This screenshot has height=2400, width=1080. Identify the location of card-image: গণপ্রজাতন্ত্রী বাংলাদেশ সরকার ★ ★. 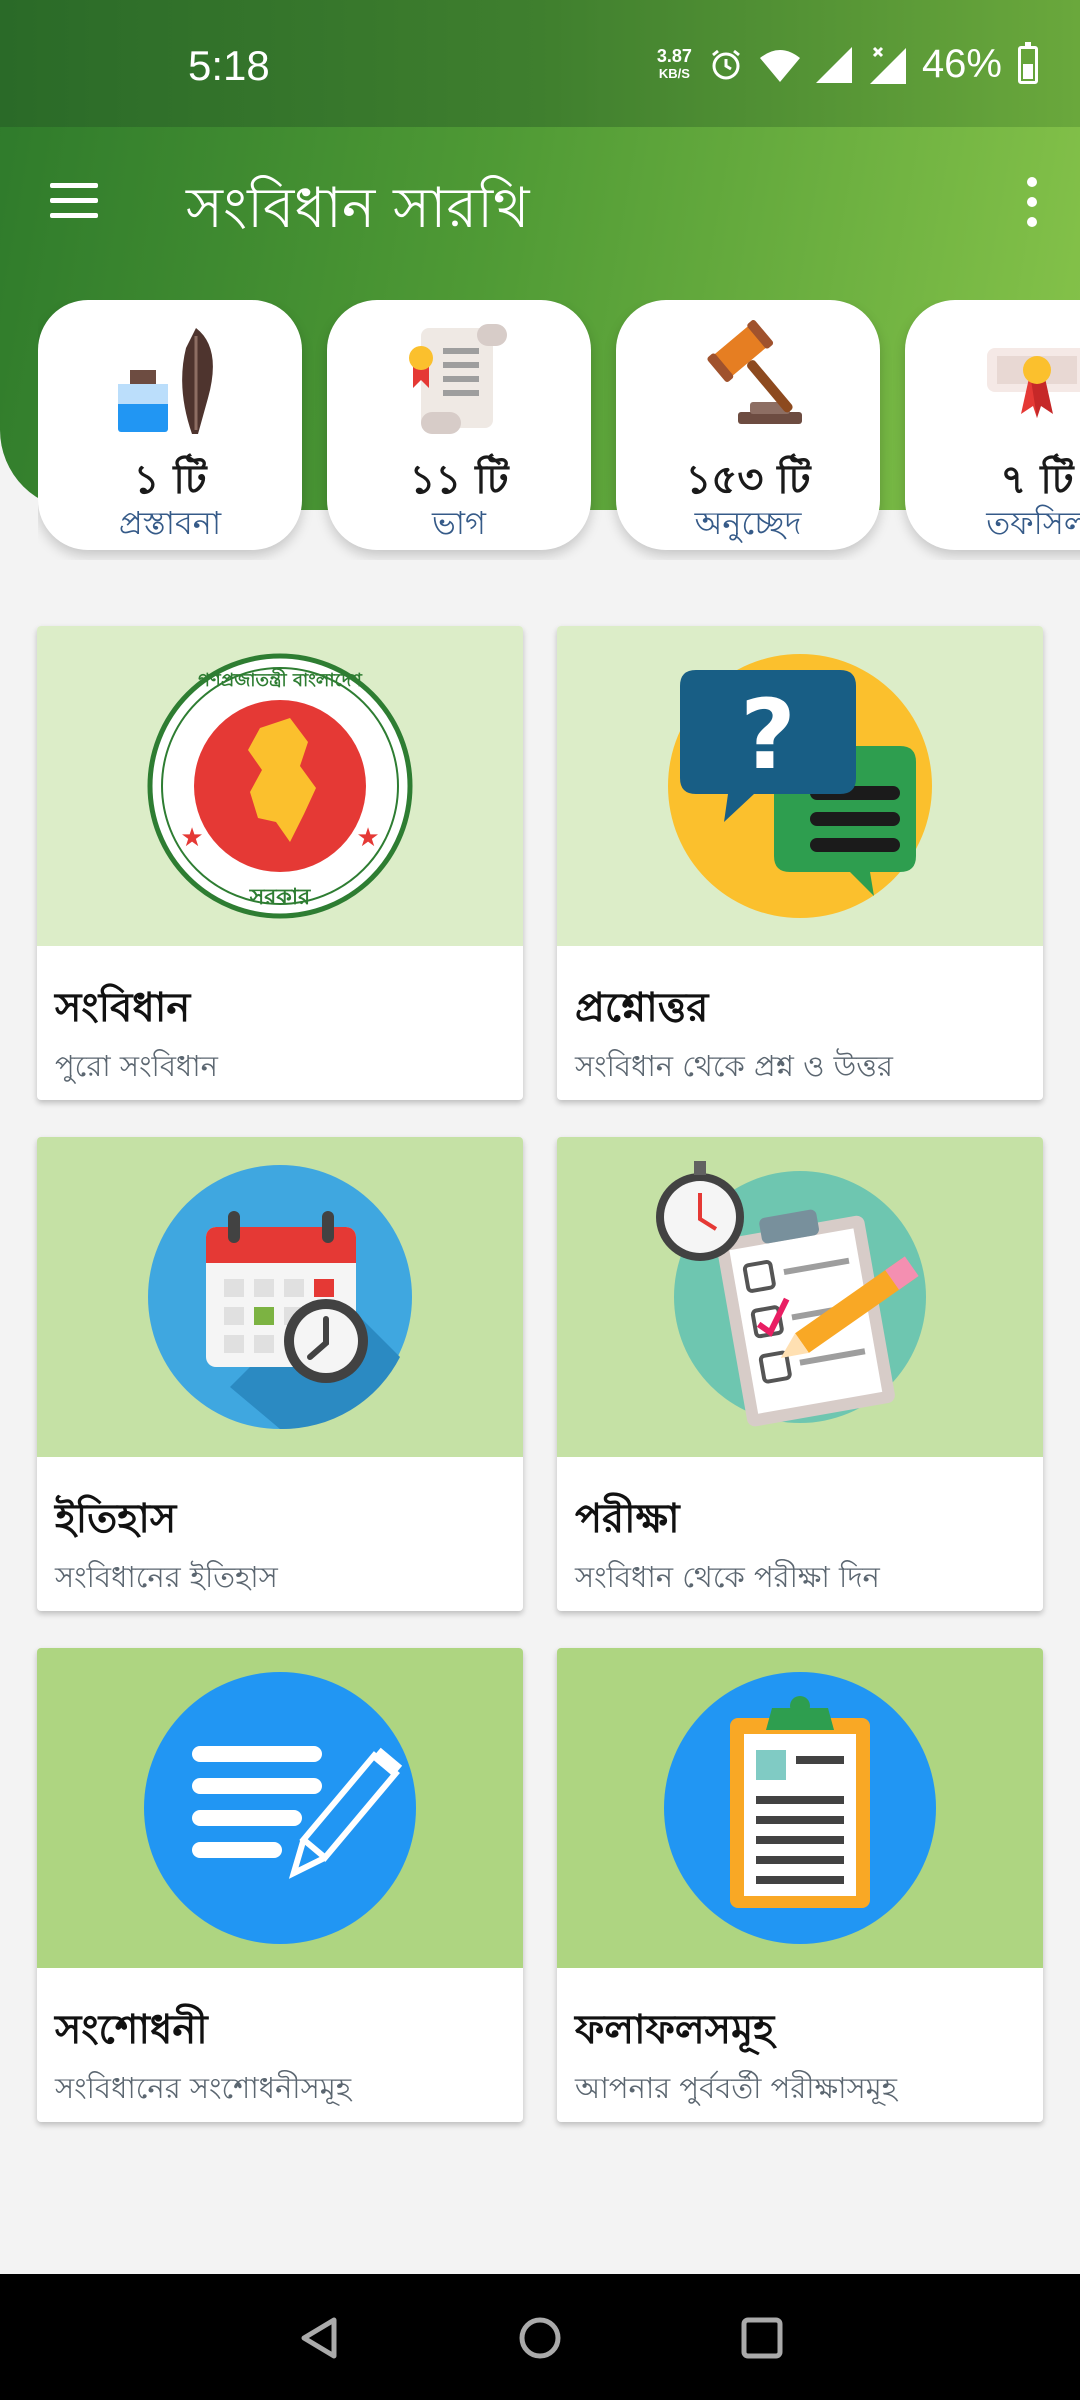
(280, 786).